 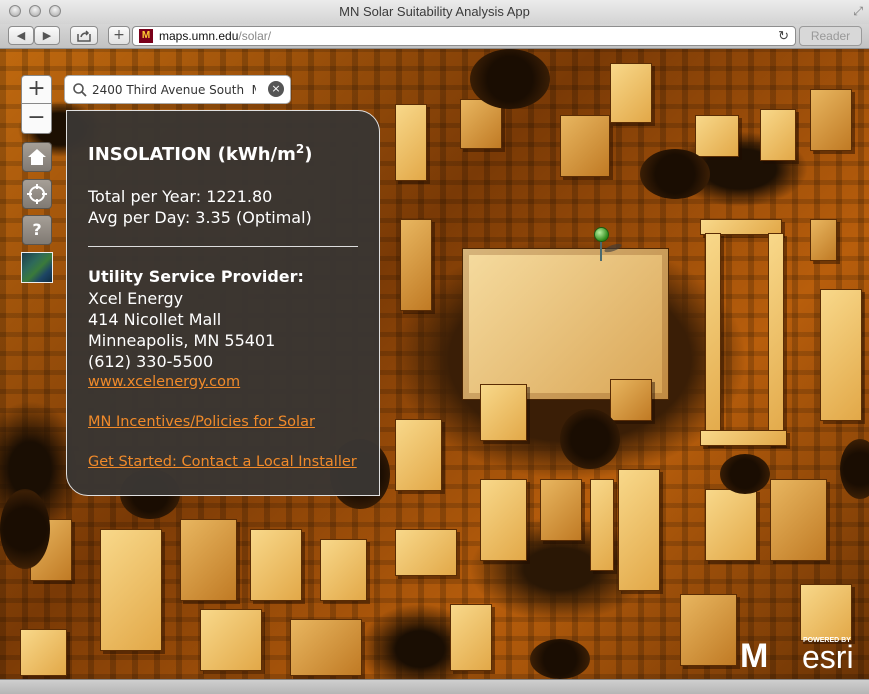 I want to click on total-per-year: Total per Year: 1221.80, so click(x=180, y=196).